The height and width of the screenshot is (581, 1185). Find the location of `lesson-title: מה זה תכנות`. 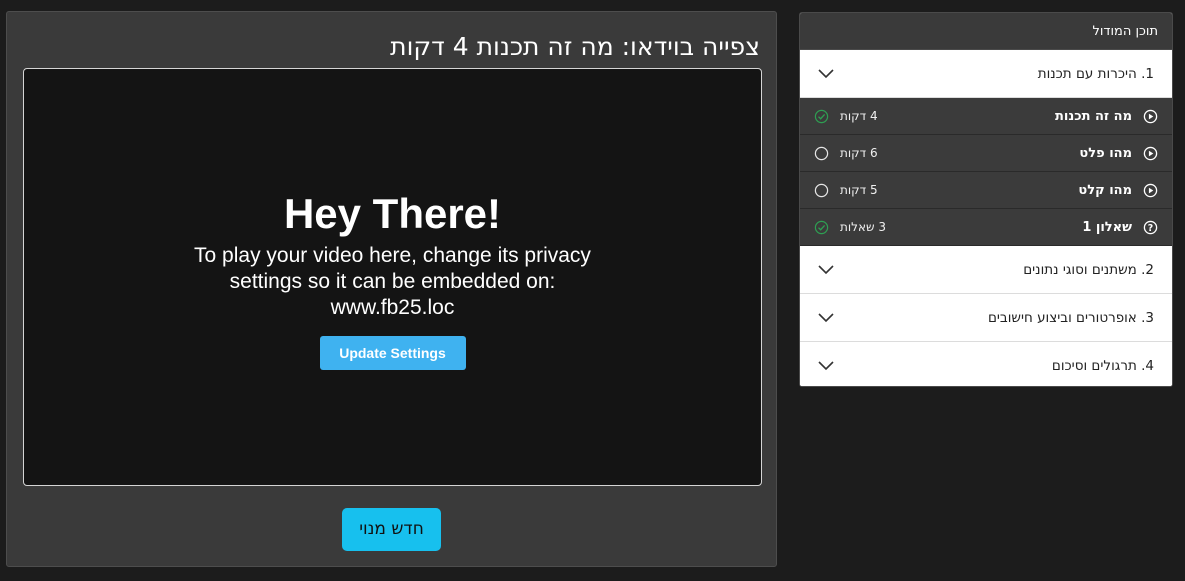

lesson-title: מה זה תכנות is located at coordinates (1093, 116).